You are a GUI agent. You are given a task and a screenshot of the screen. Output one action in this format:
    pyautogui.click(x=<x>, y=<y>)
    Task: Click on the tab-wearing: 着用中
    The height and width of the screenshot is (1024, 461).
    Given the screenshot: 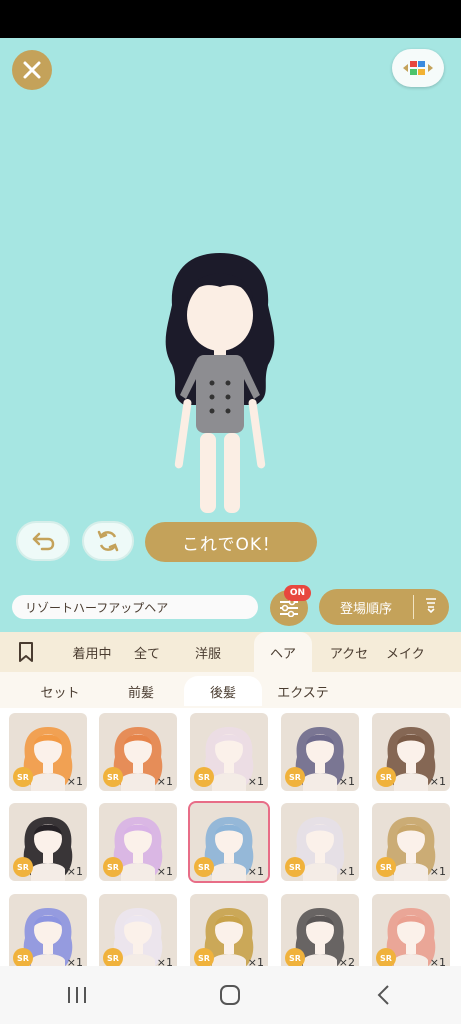 What is the action you would take?
    pyautogui.click(x=92, y=652)
    